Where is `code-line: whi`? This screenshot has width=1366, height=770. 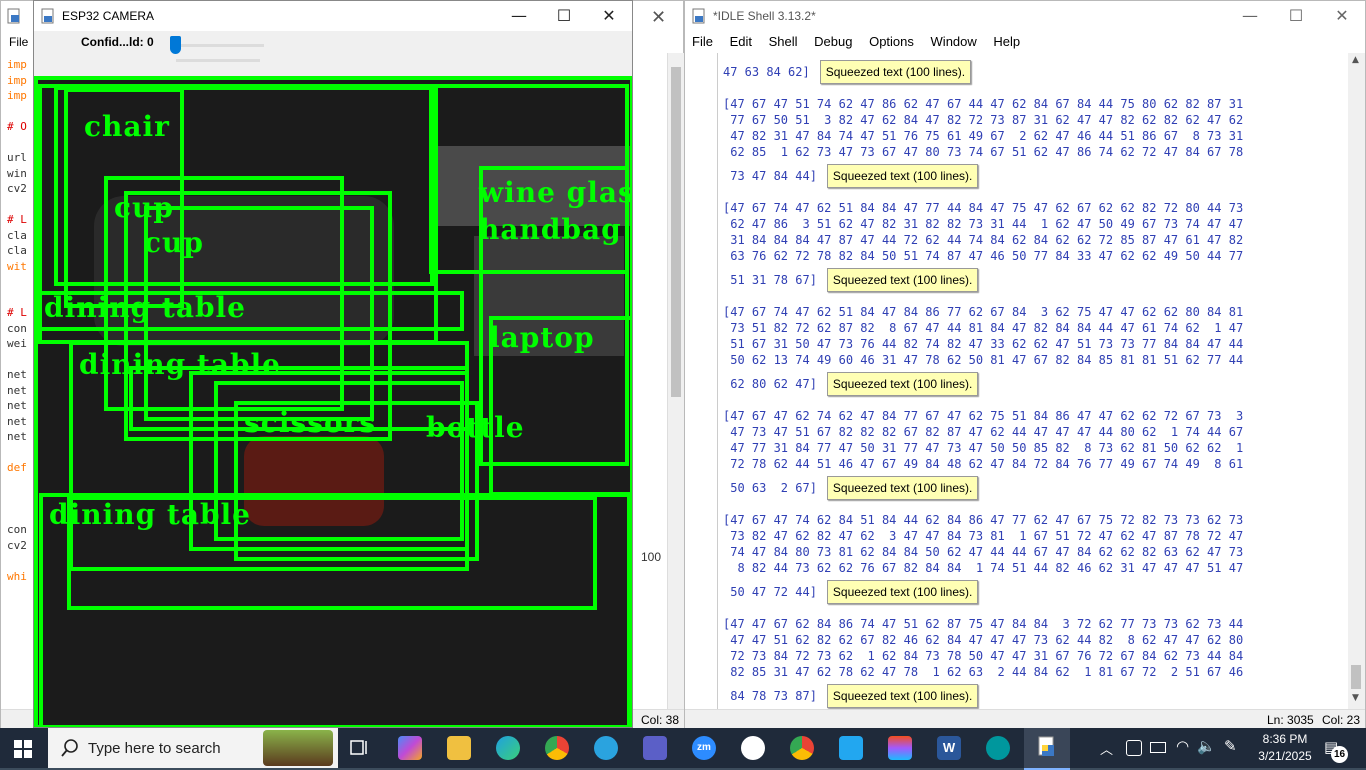
code-line: whi is located at coordinates (17, 576).